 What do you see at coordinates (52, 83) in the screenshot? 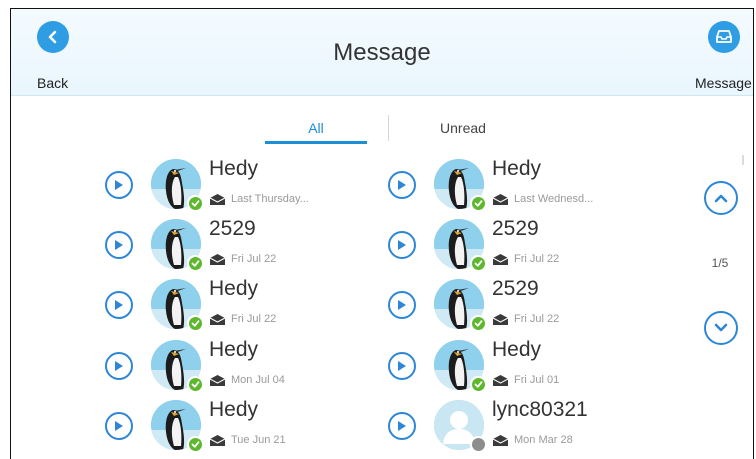
I see `back-label: Back` at bounding box center [52, 83].